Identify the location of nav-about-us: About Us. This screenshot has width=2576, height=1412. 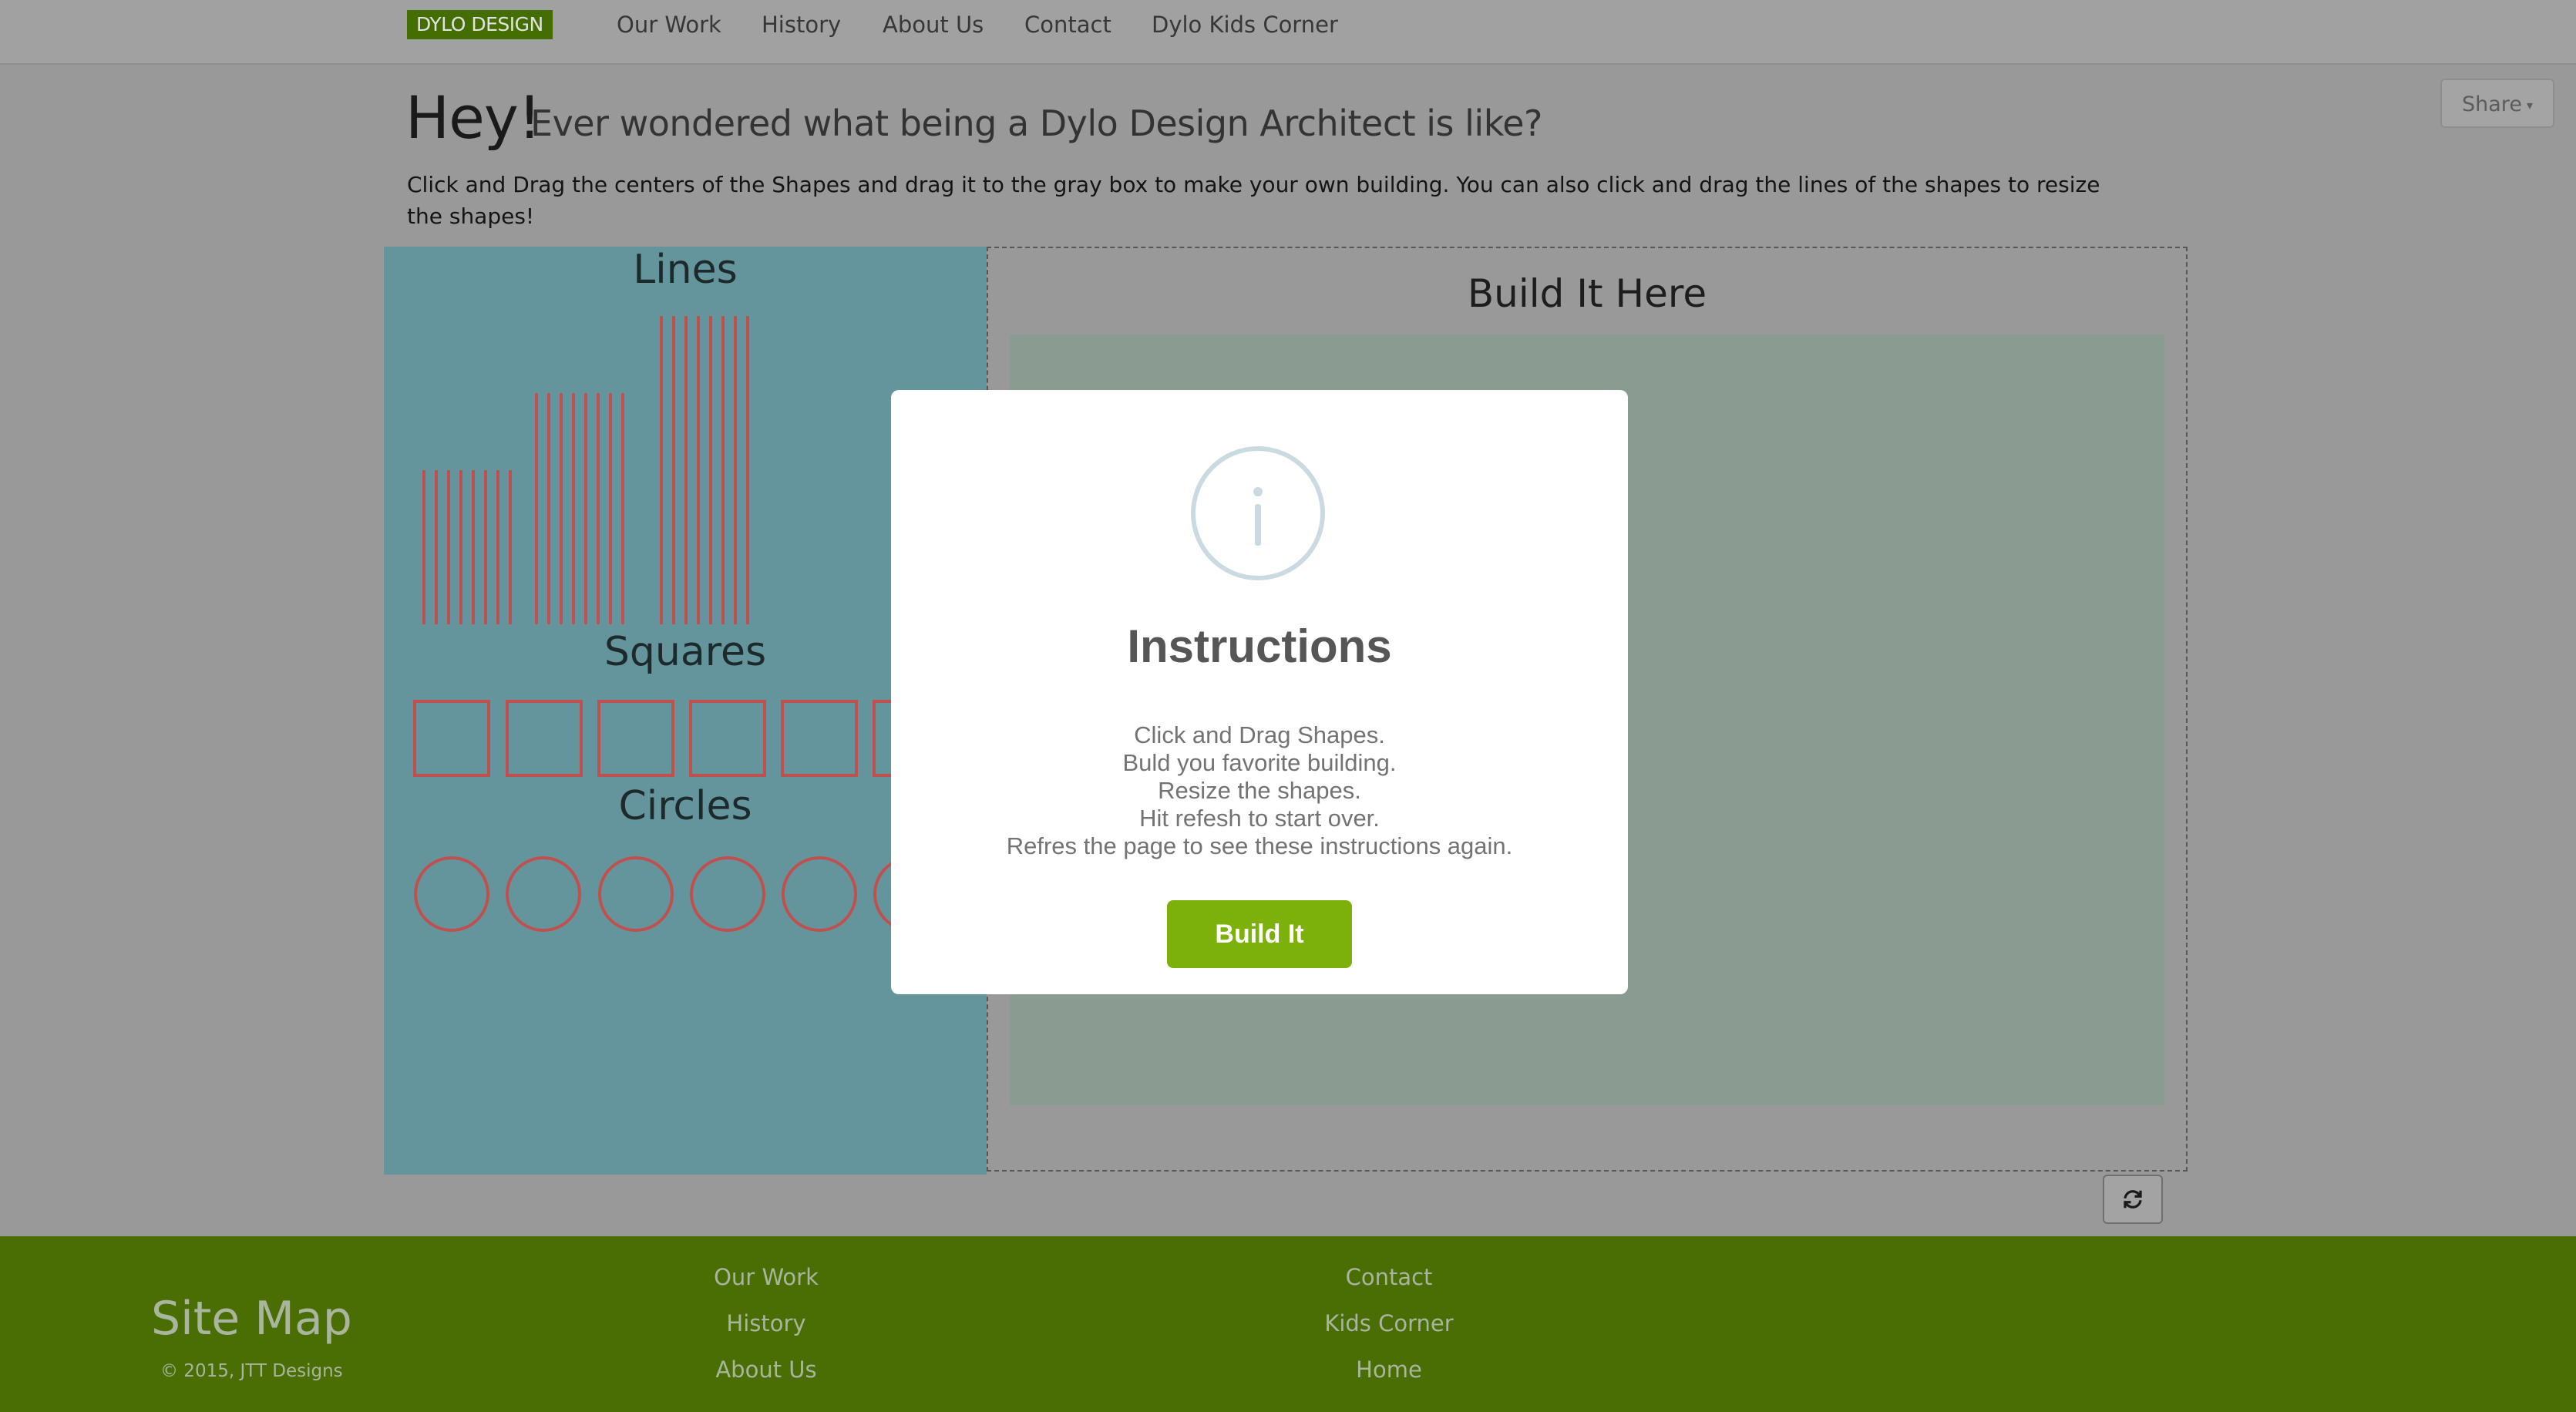
(933, 24).